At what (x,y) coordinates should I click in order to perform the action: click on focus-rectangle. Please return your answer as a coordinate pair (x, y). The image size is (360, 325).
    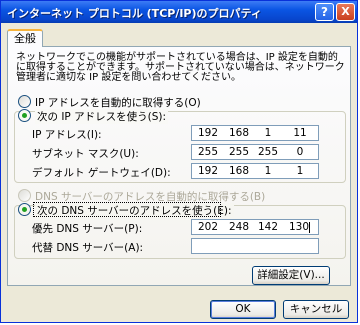
    Looking at the image, I should click on (127, 209).